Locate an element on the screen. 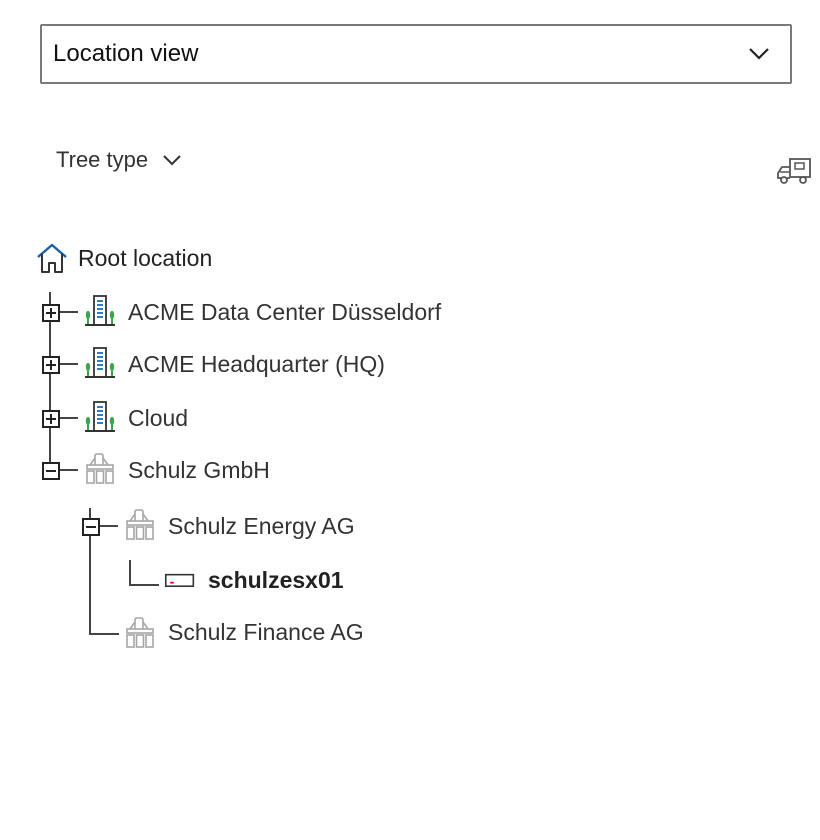 Image resolution: width=820 pixels, height=840 pixels. tree-node-label-selected: schulzesx01 is located at coordinates (276, 580).